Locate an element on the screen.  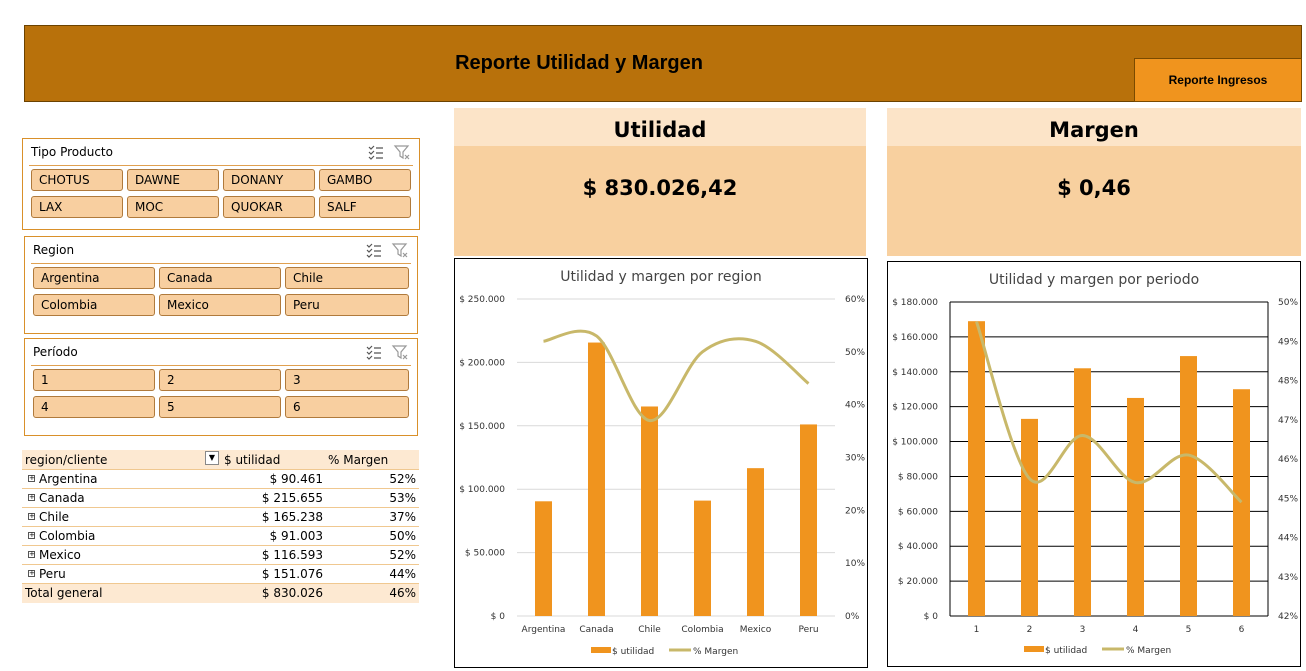
y2-tick-label: 43% is located at coordinates (1288, 578).